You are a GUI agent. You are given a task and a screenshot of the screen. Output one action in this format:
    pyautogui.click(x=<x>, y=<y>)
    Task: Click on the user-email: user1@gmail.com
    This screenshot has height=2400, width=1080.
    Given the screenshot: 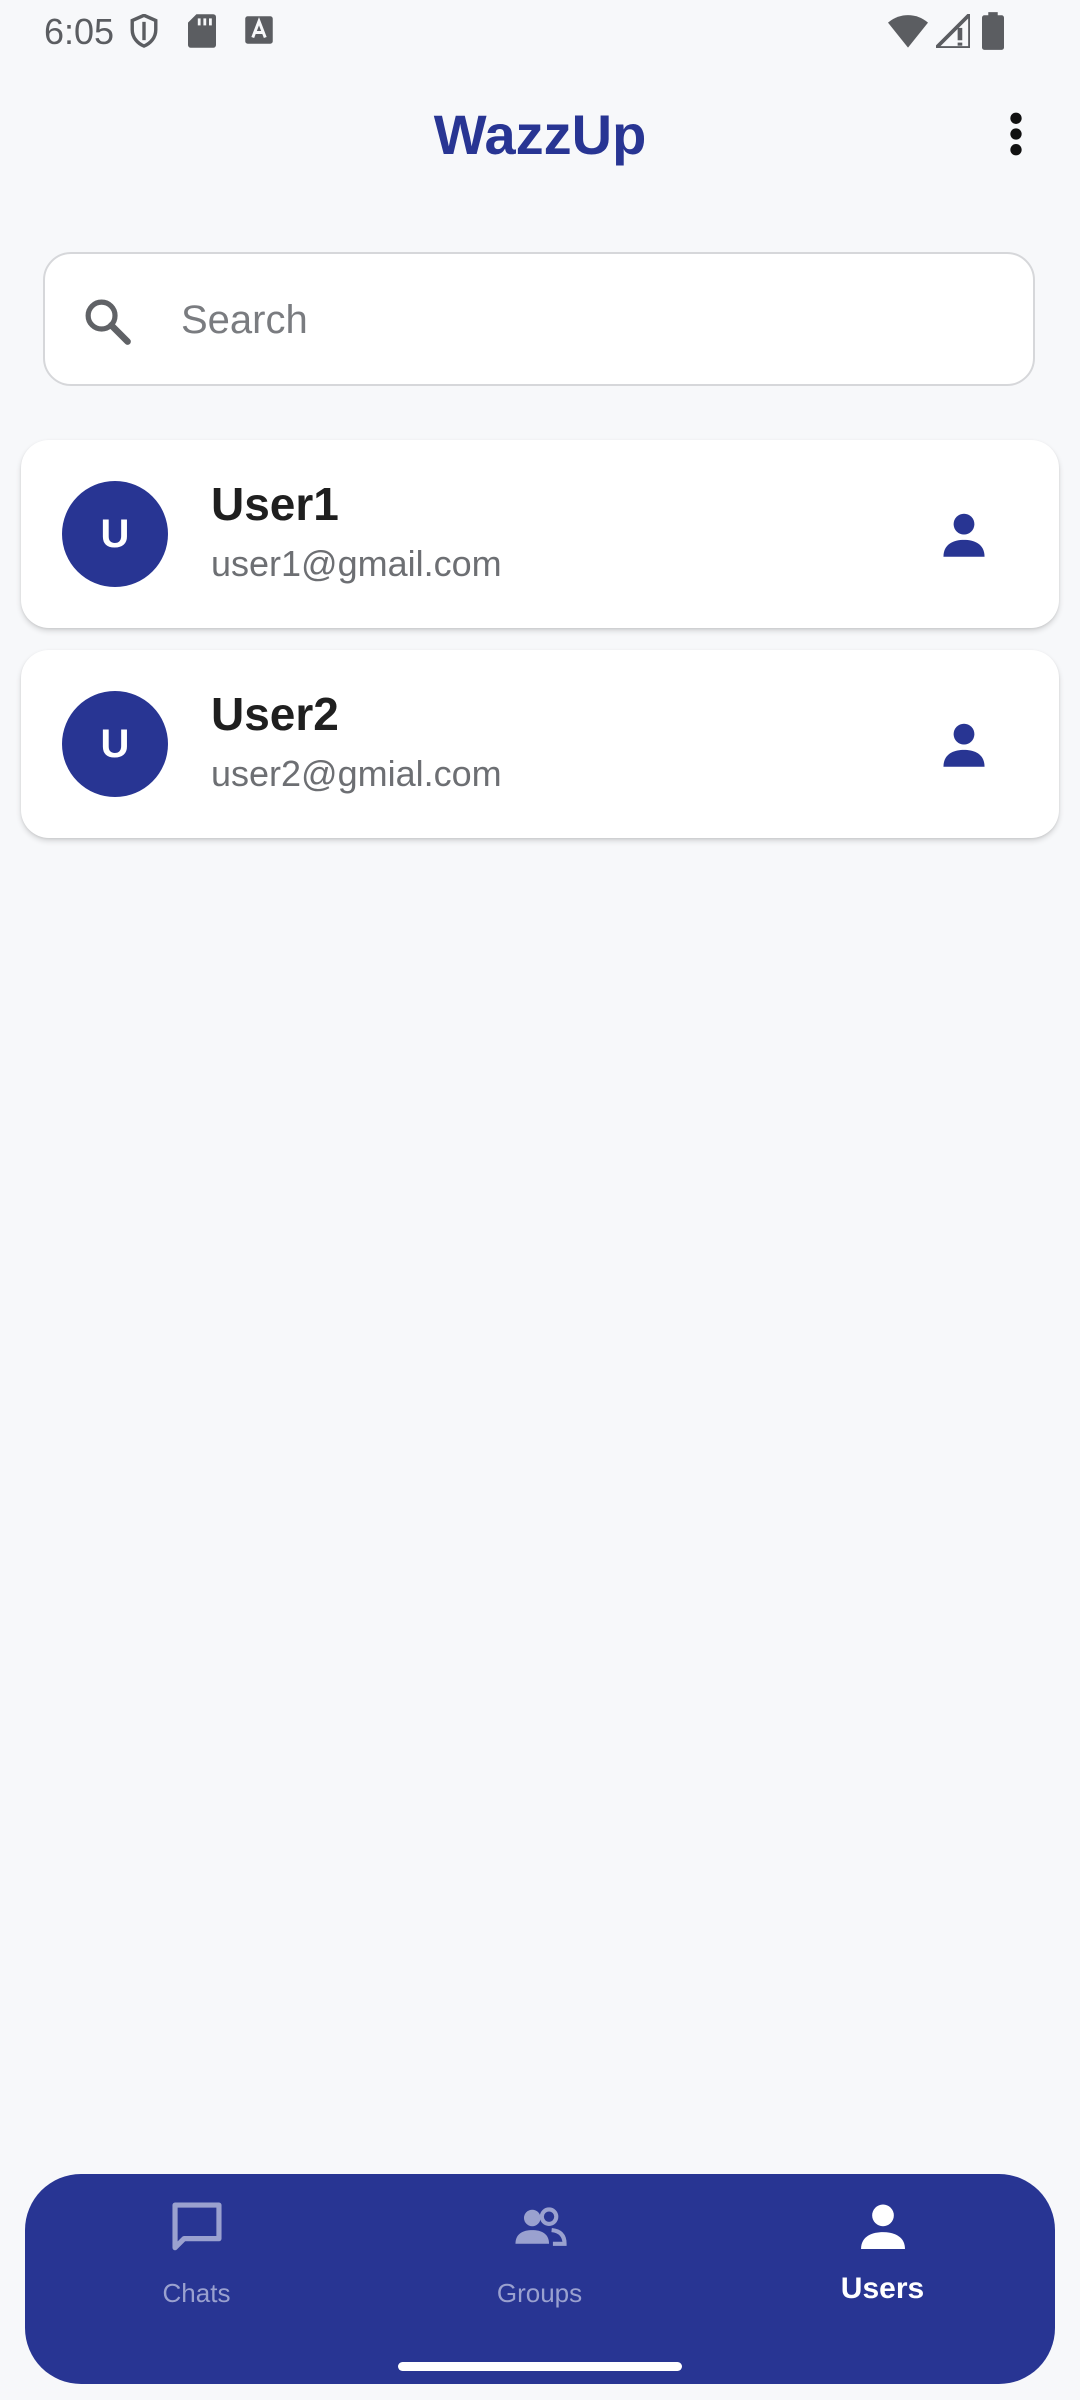 What is the action you would take?
    pyautogui.click(x=356, y=563)
    